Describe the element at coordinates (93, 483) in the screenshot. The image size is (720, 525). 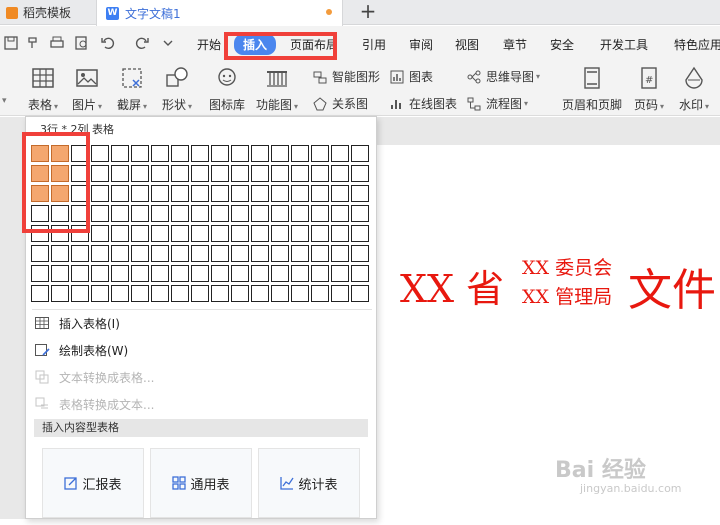
I see `report-table-card: 汇报表` at that location.